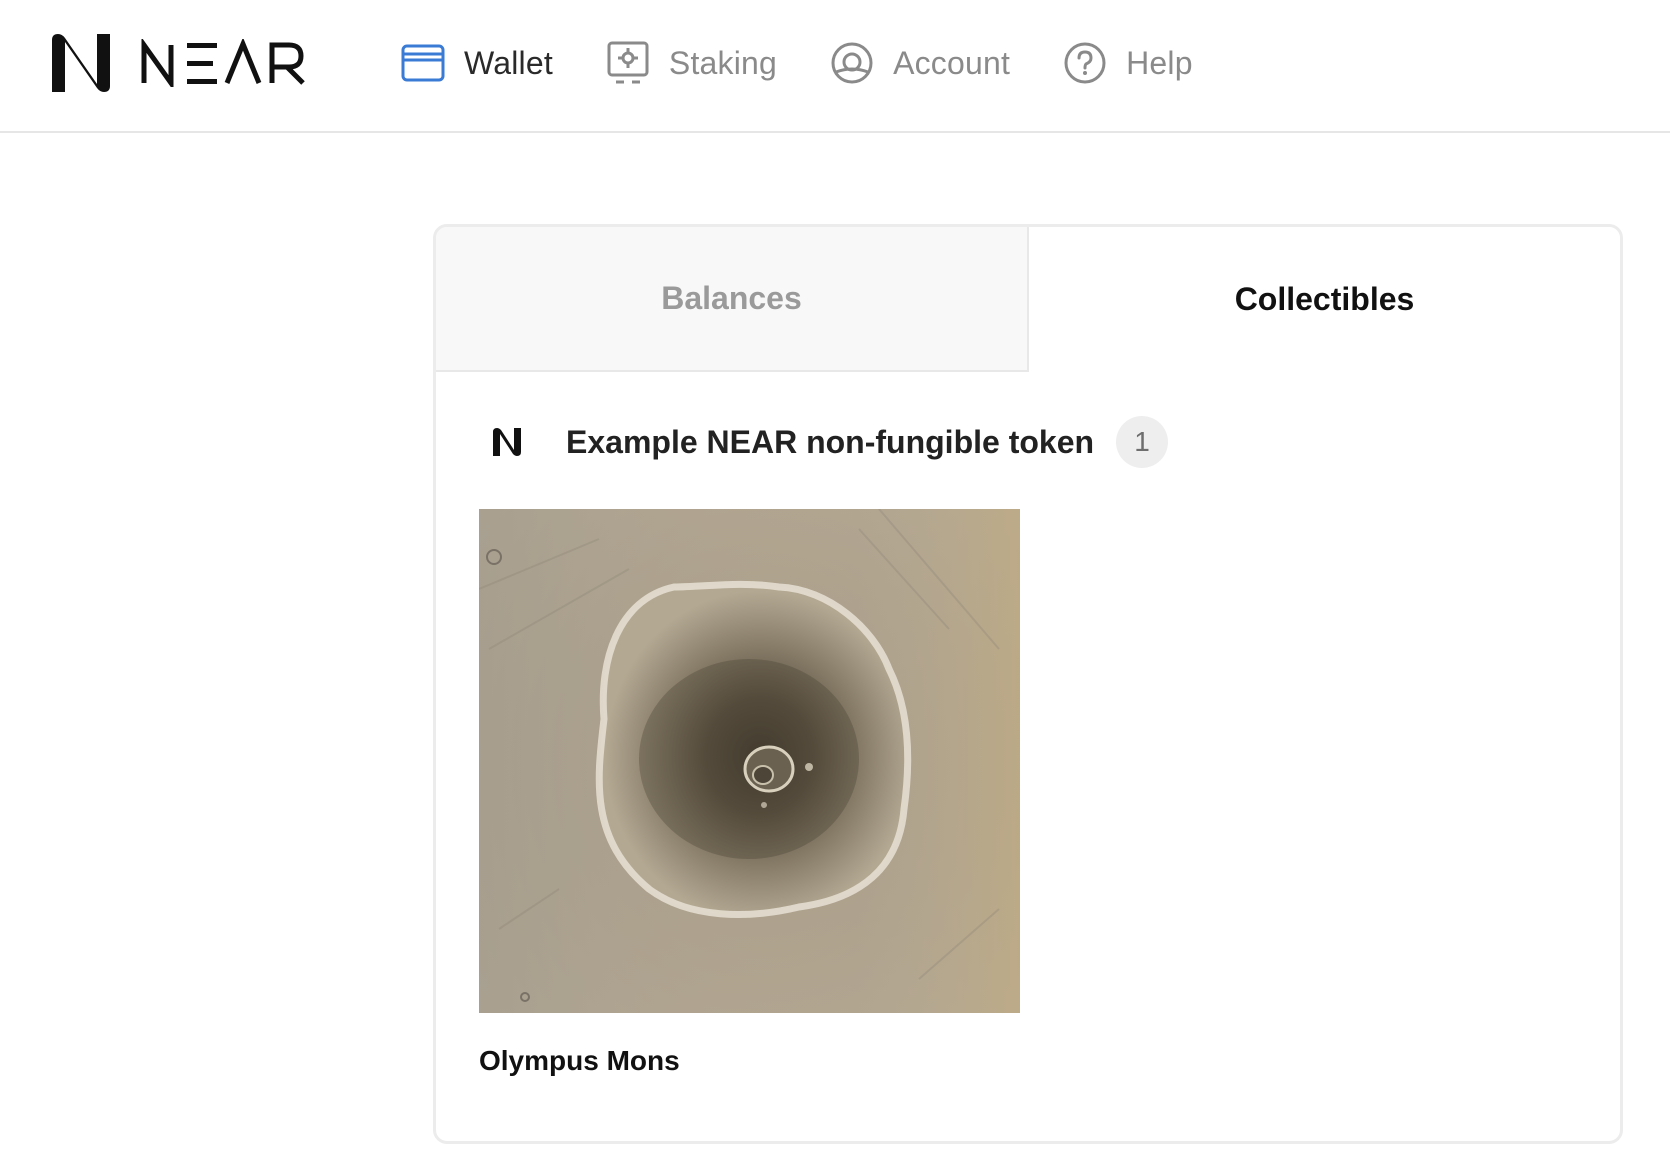 The image size is (1670, 1174). I want to click on tab-balances: Balances, so click(732, 299).